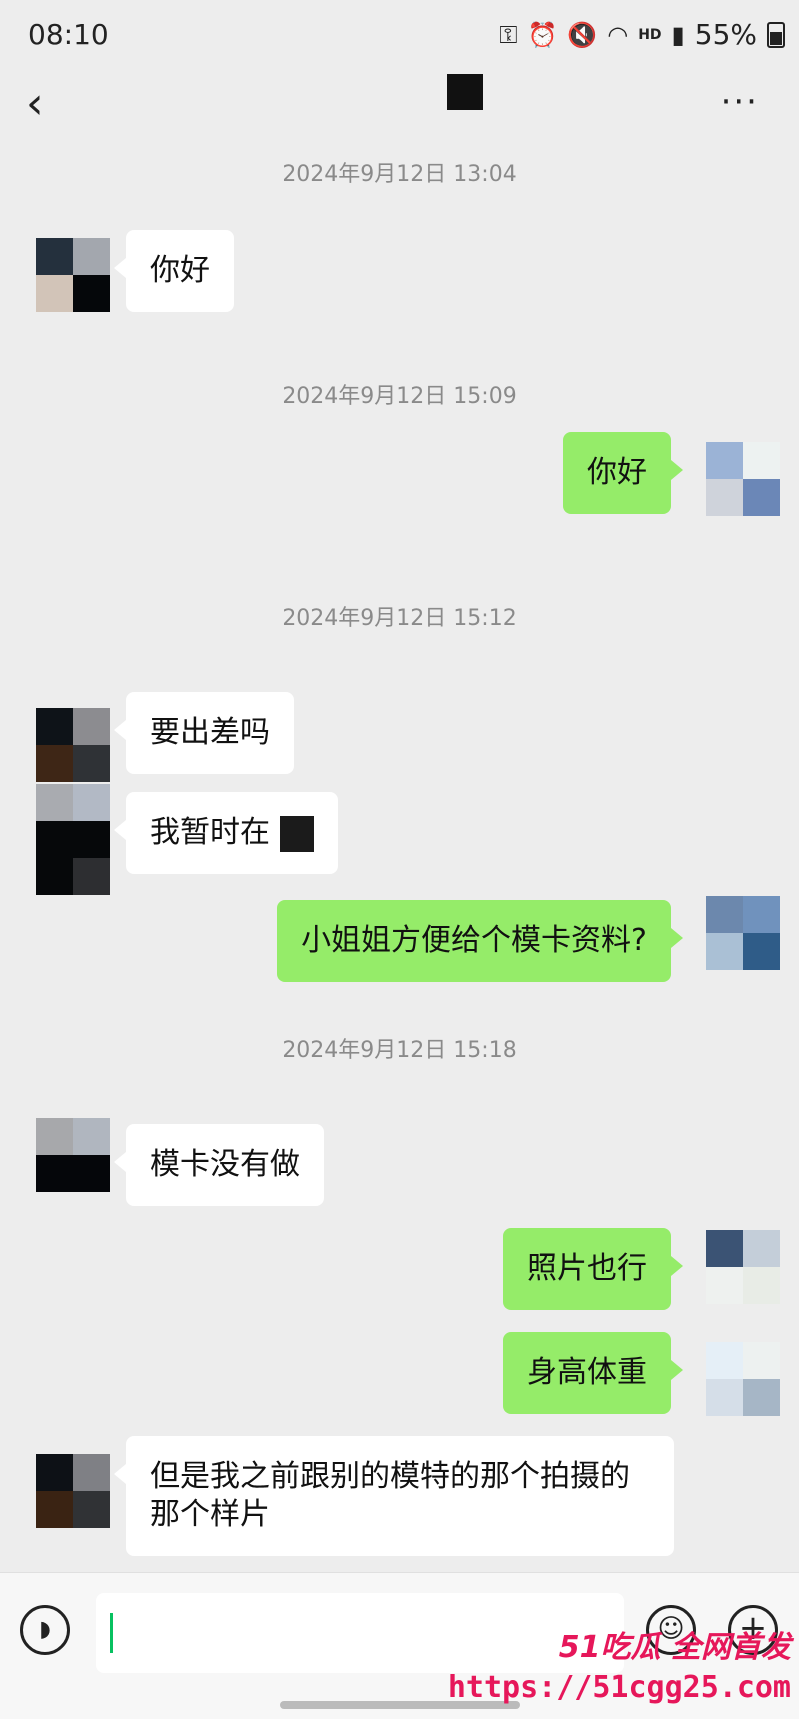 Image resolution: width=799 pixels, height=1719 pixels. What do you see at coordinates (542, 34) in the screenshot?
I see `alarm-icon: ⏰` at bounding box center [542, 34].